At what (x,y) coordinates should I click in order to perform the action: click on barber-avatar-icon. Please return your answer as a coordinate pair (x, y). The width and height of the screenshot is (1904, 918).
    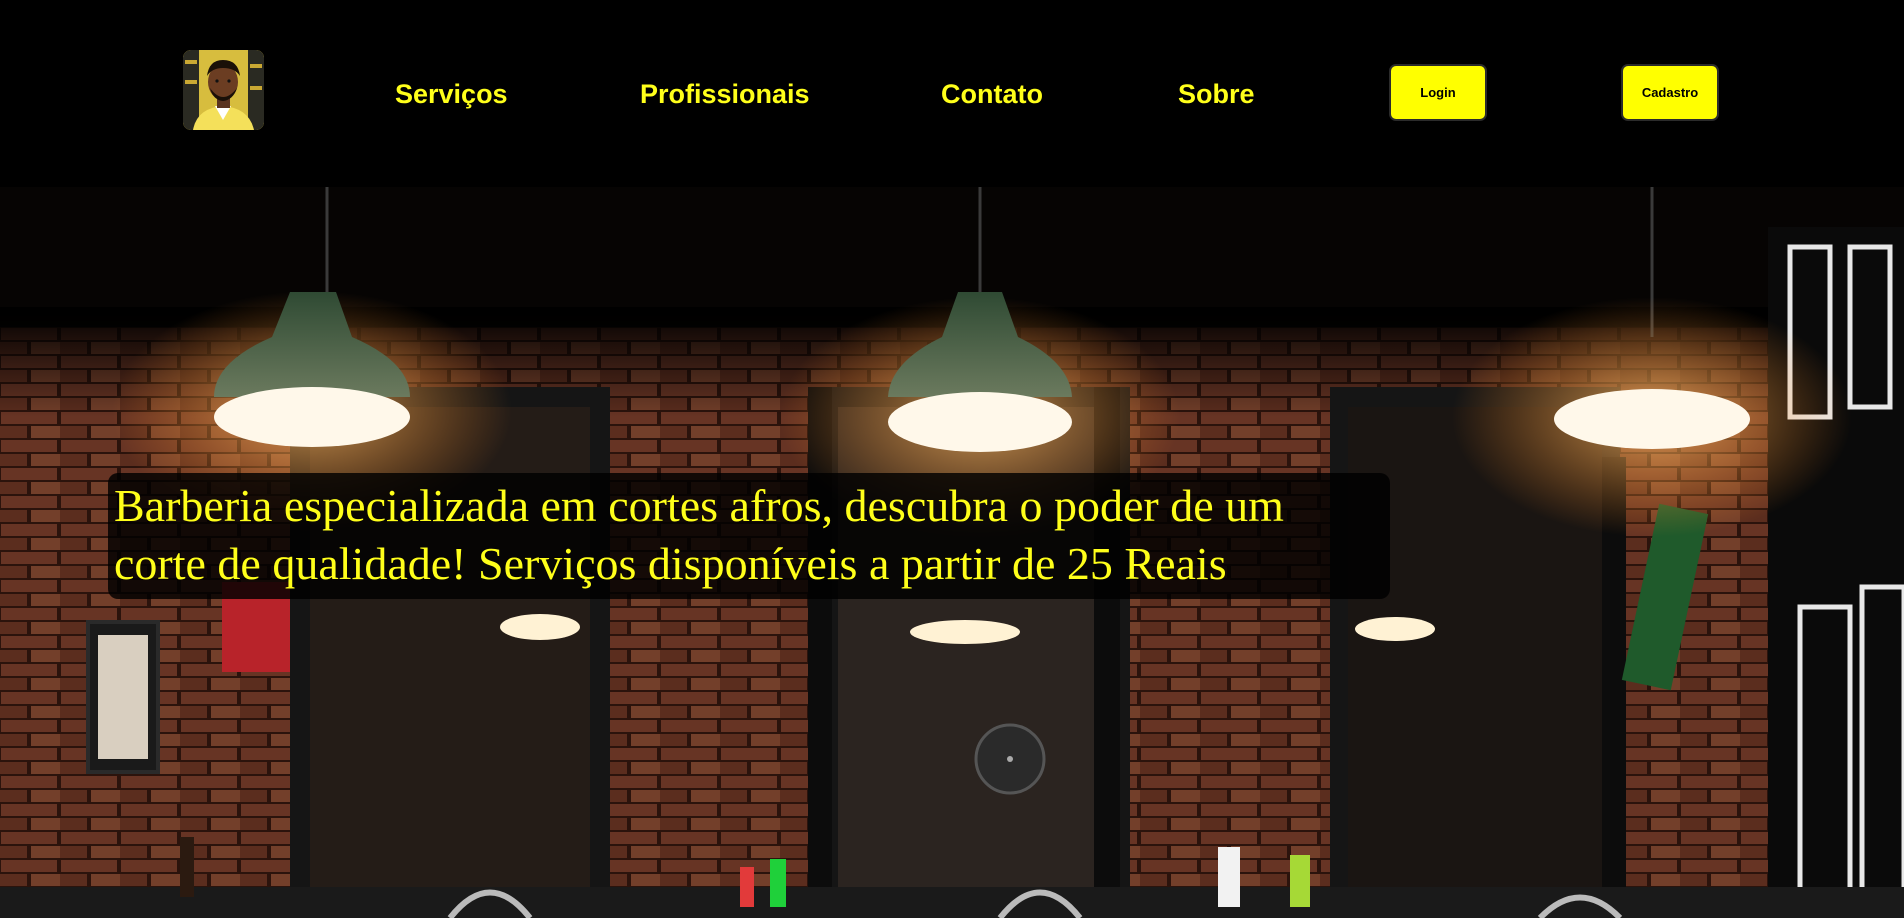
    Looking at the image, I should click on (223, 90).